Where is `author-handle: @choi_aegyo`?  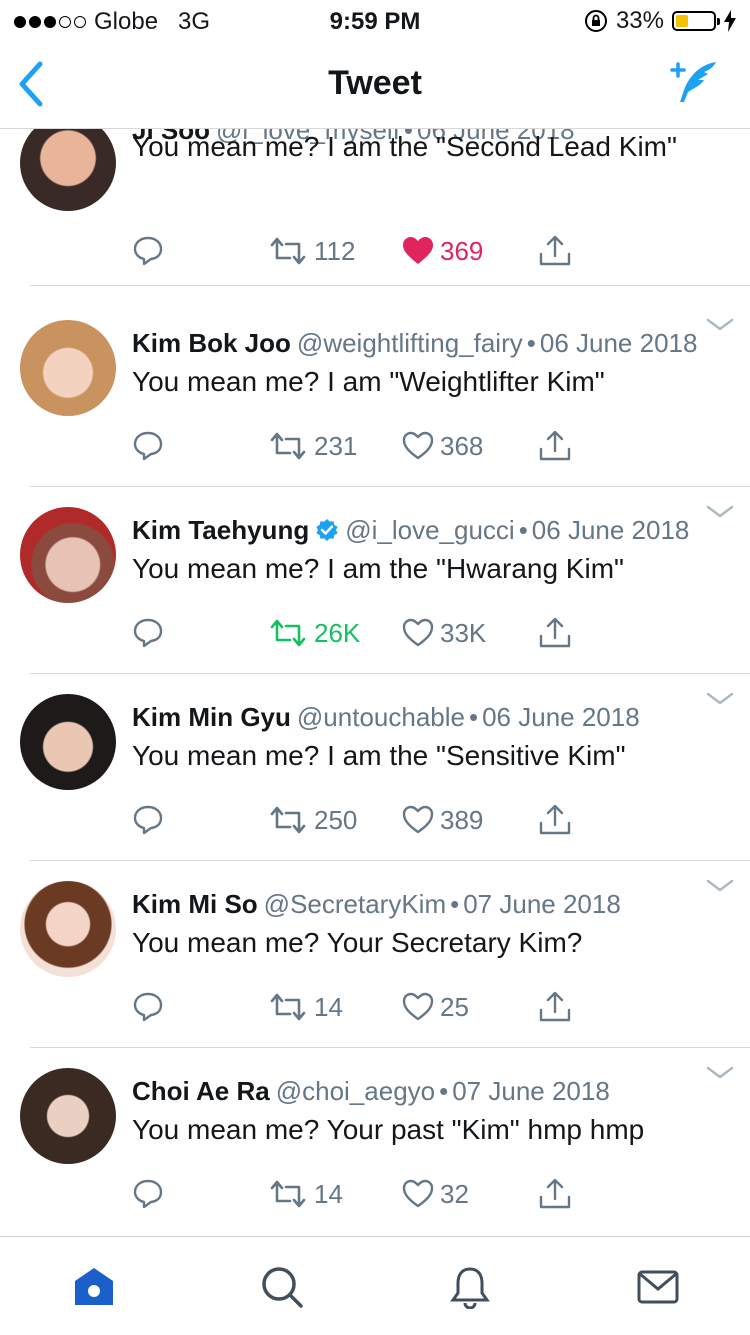
author-handle: @choi_aegyo is located at coordinates (355, 1091).